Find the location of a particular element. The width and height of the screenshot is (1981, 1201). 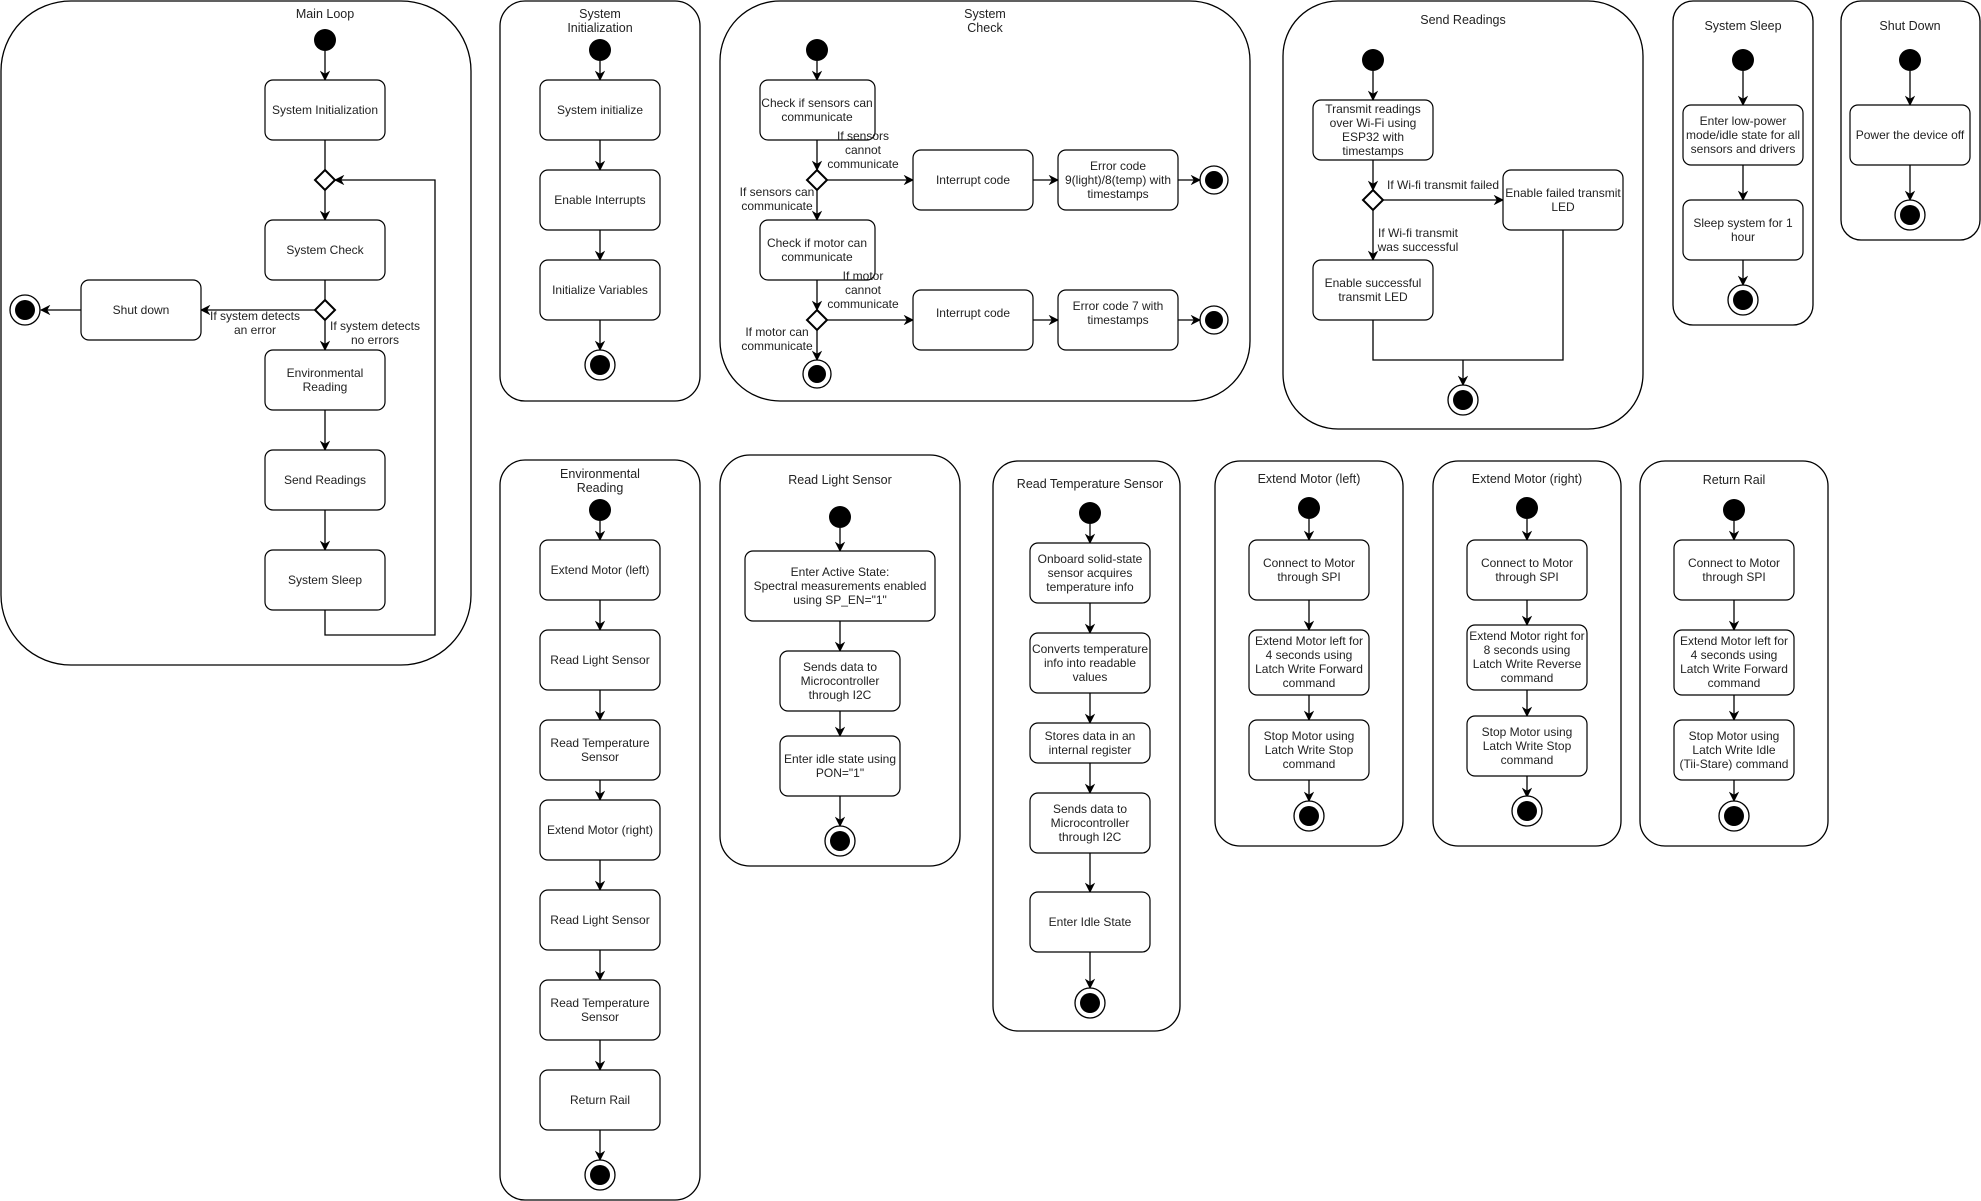

frame-title: Extend Motor (right) is located at coordinates (1527, 479).